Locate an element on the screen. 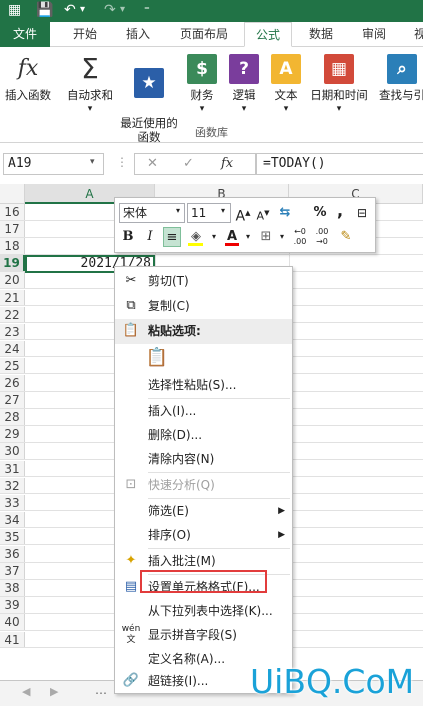  save-icon: 💾 is located at coordinates (44, 10).